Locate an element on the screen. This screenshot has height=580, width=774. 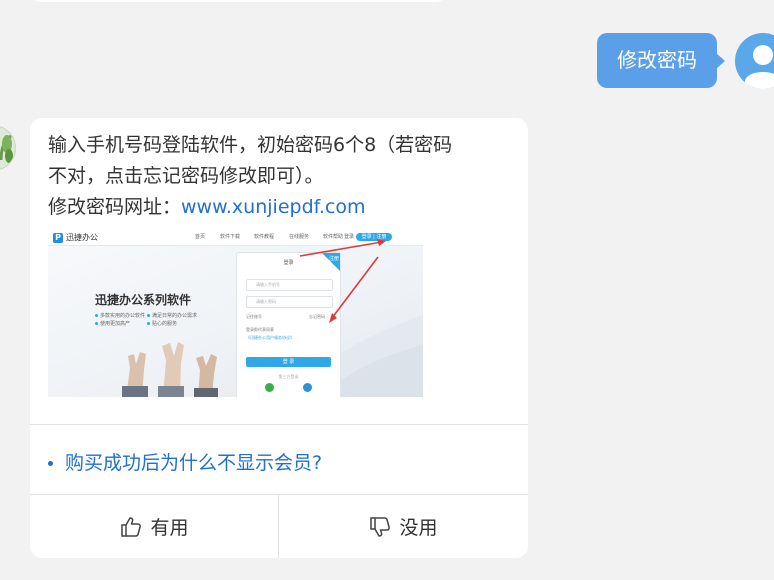
screenshot-phone-field: 请输入手机号 is located at coordinates (289, 285).